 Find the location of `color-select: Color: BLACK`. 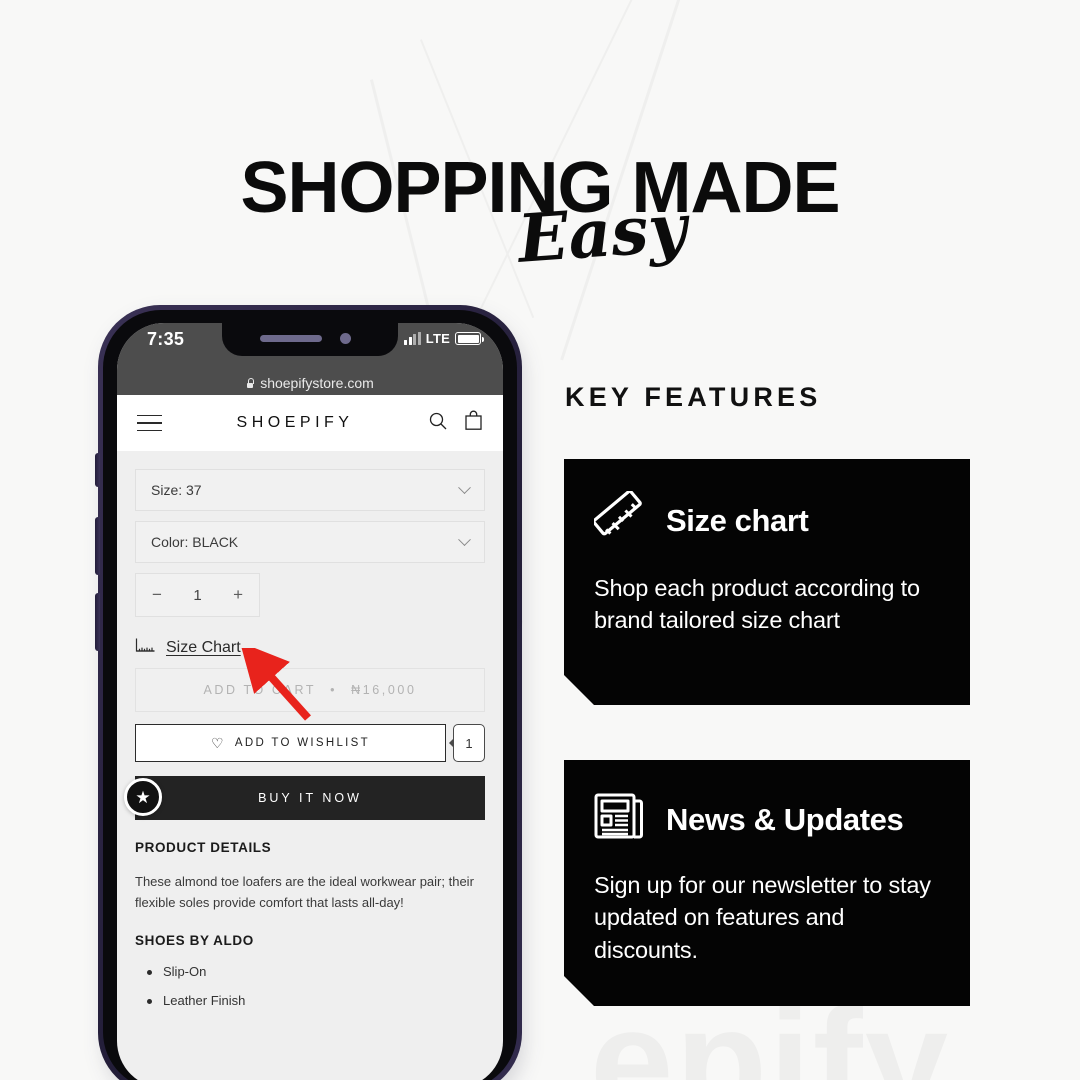

color-select: Color: BLACK is located at coordinates (310, 542).